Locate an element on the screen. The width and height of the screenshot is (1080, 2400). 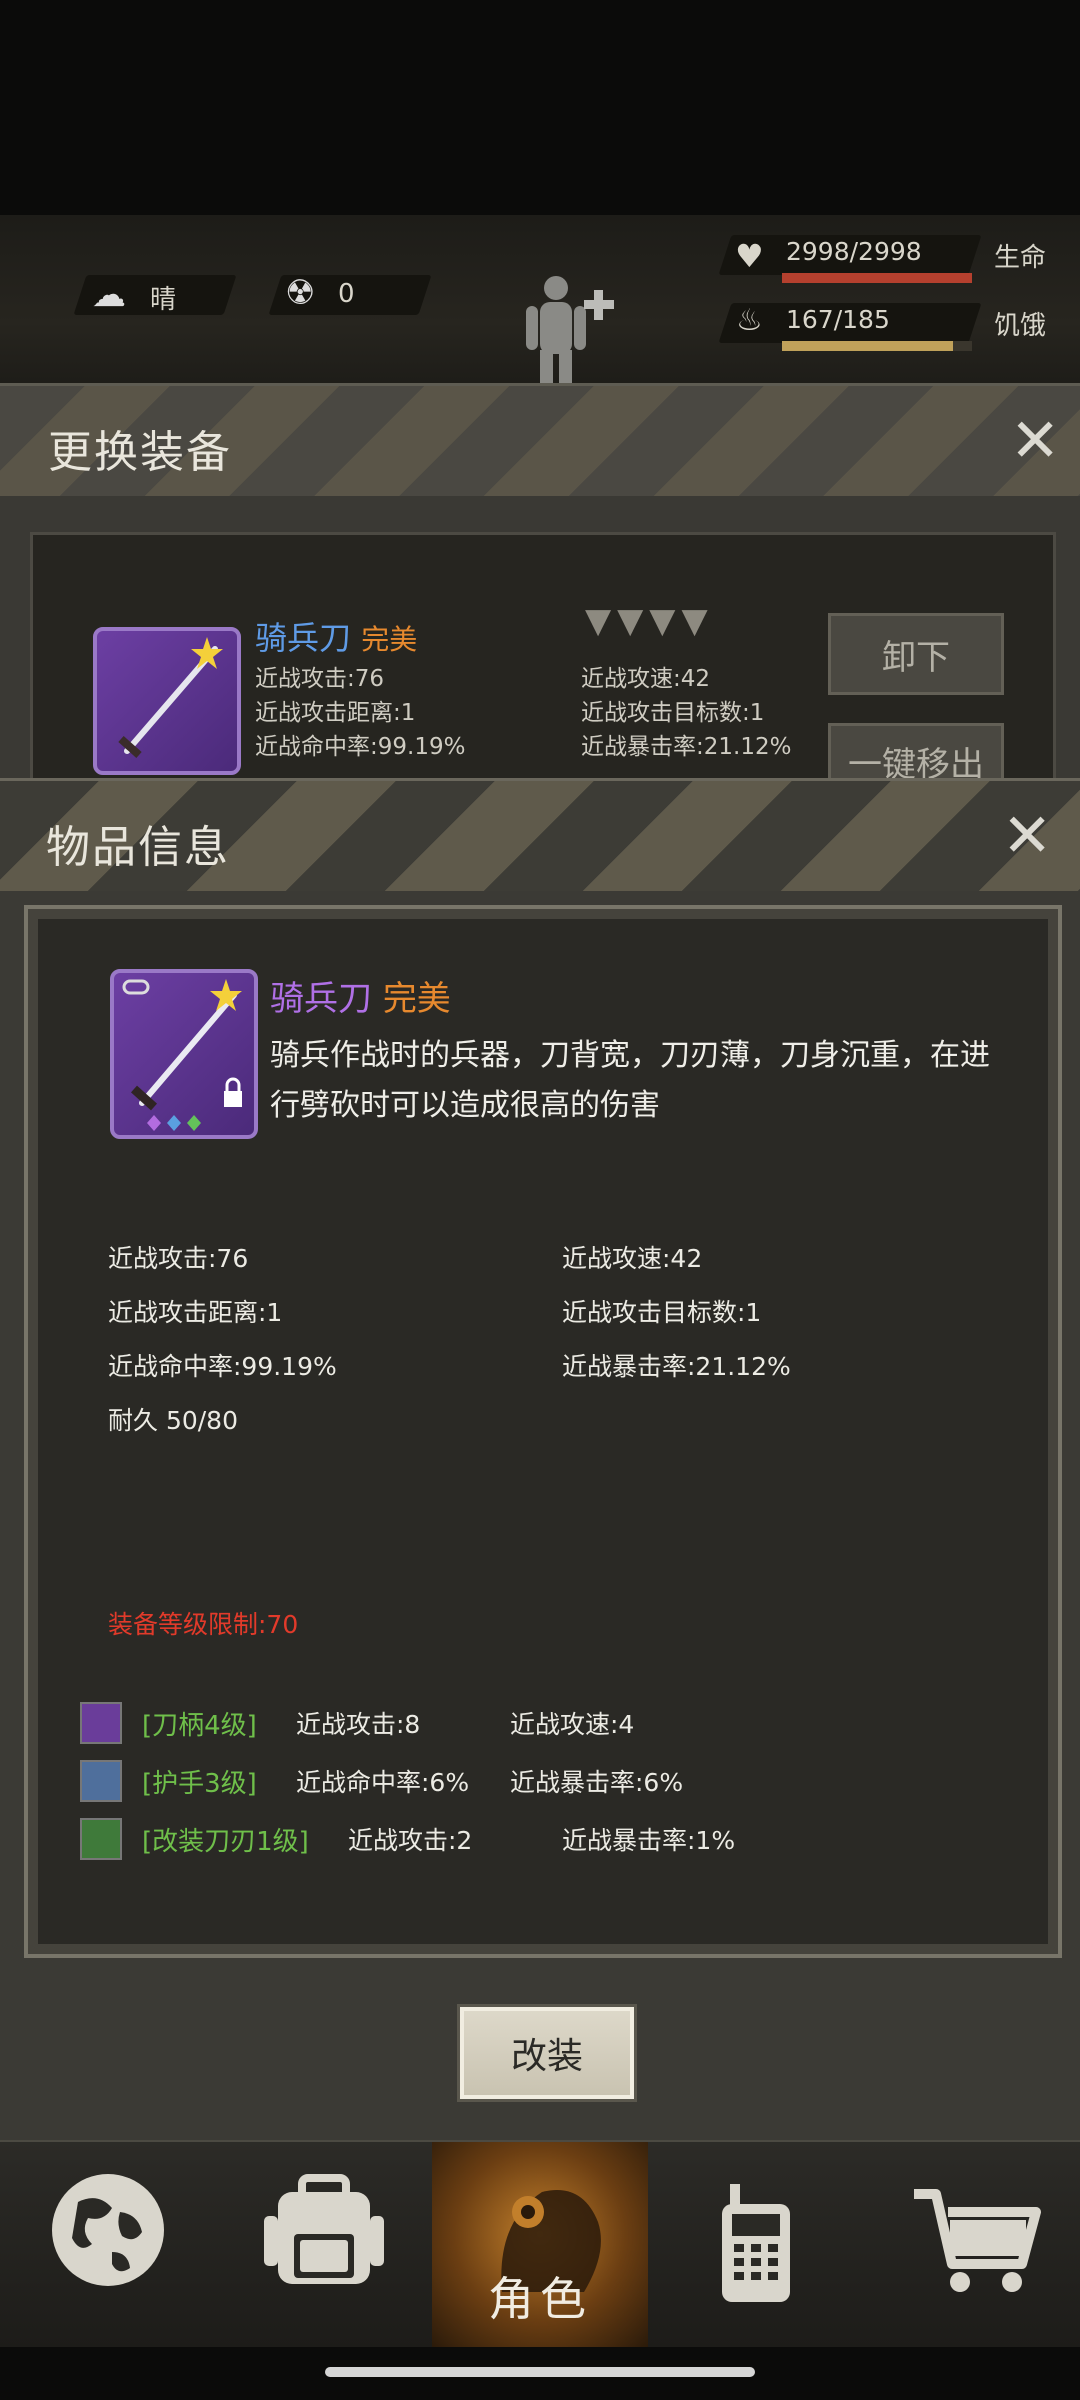
item-description: 骑兵作战时的兵器，刀背宽，刀刃薄，刀身沉重，在进行劈砍时可以造成很高的伤害 is located at coordinates (630, 1080).